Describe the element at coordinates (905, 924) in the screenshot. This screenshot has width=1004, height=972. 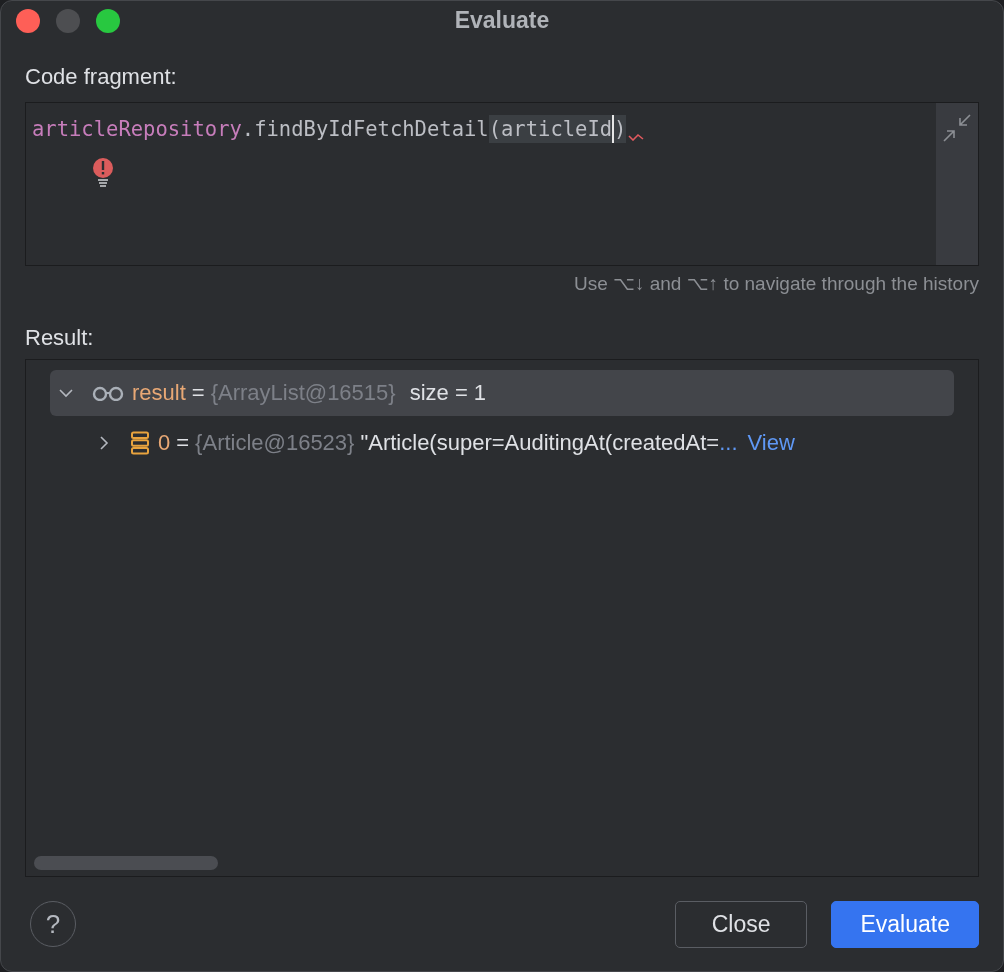
I see `evaluate-button: Evaluate` at that location.